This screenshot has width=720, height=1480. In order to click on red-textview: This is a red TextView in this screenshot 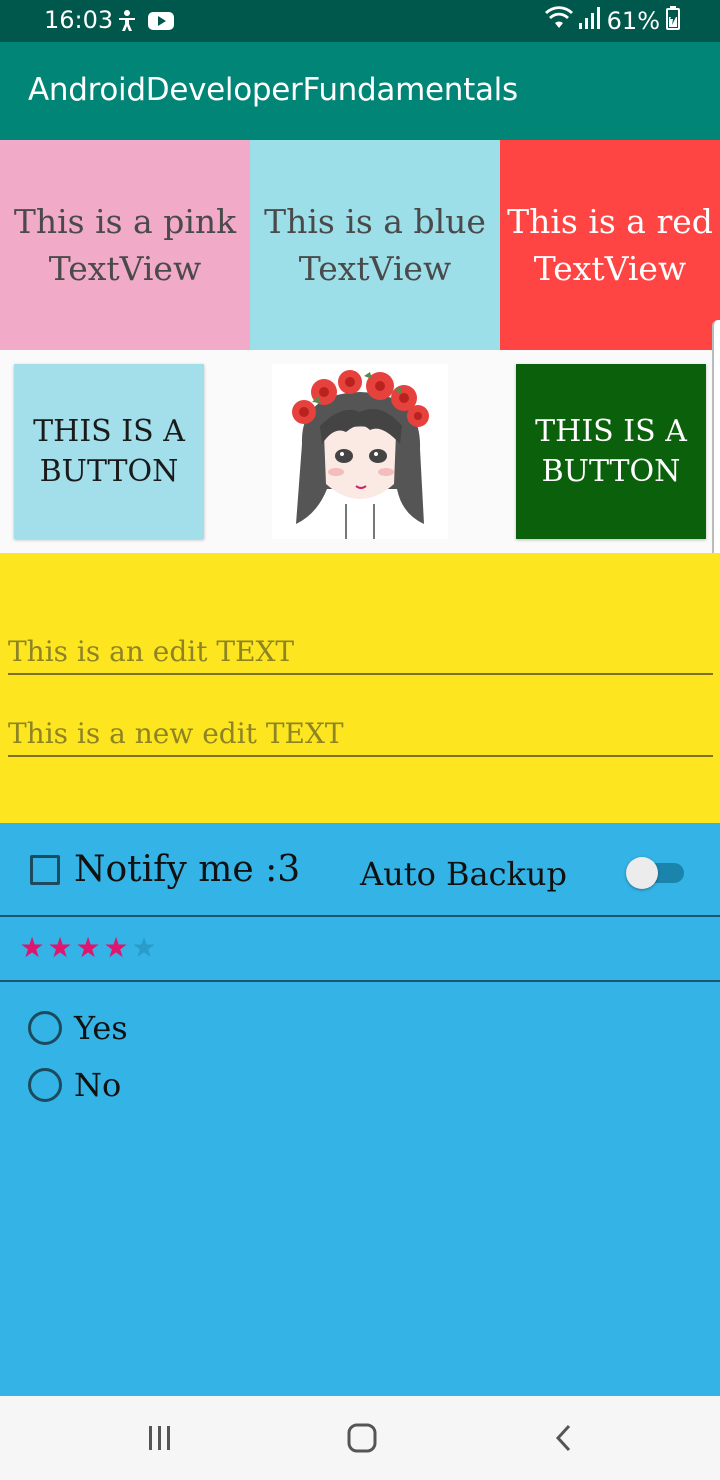, I will do `click(610, 245)`.